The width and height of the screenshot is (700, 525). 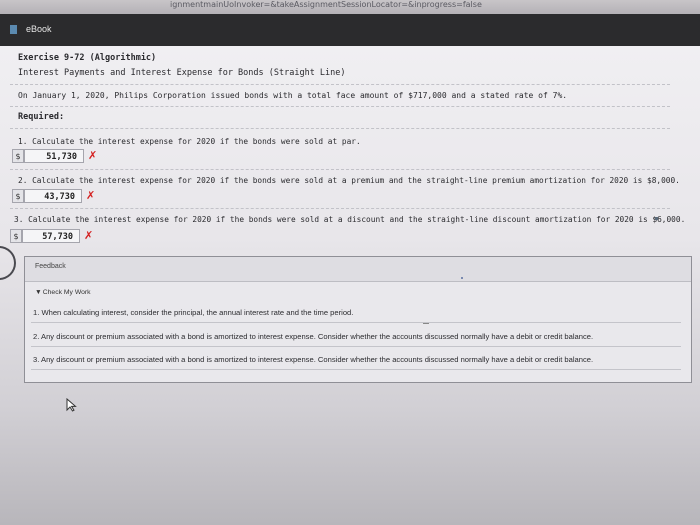 I want to click on answer-input-2: 43,730, so click(x=53, y=196).